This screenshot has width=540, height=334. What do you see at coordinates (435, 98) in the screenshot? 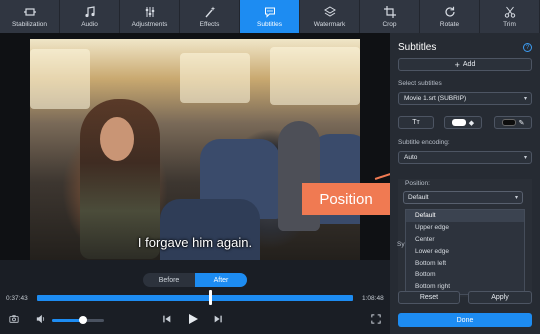
I see `subtitle-file-value: Movie 1.srt (SUBRIP)` at bounding box center [435, 98].